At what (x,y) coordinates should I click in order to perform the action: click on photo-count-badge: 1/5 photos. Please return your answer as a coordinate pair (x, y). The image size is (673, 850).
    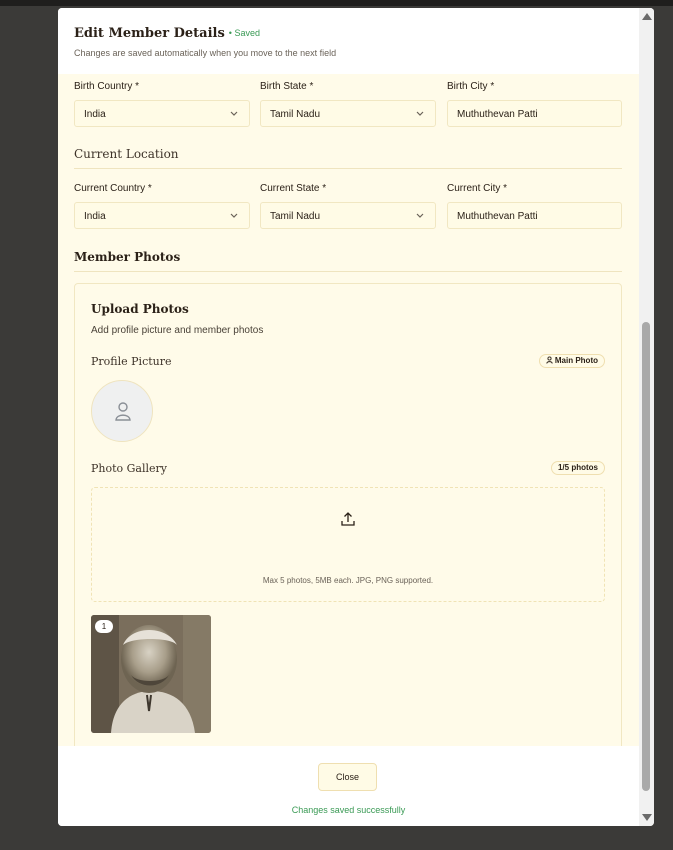
    Looking at the image, I should click on (577, 468).